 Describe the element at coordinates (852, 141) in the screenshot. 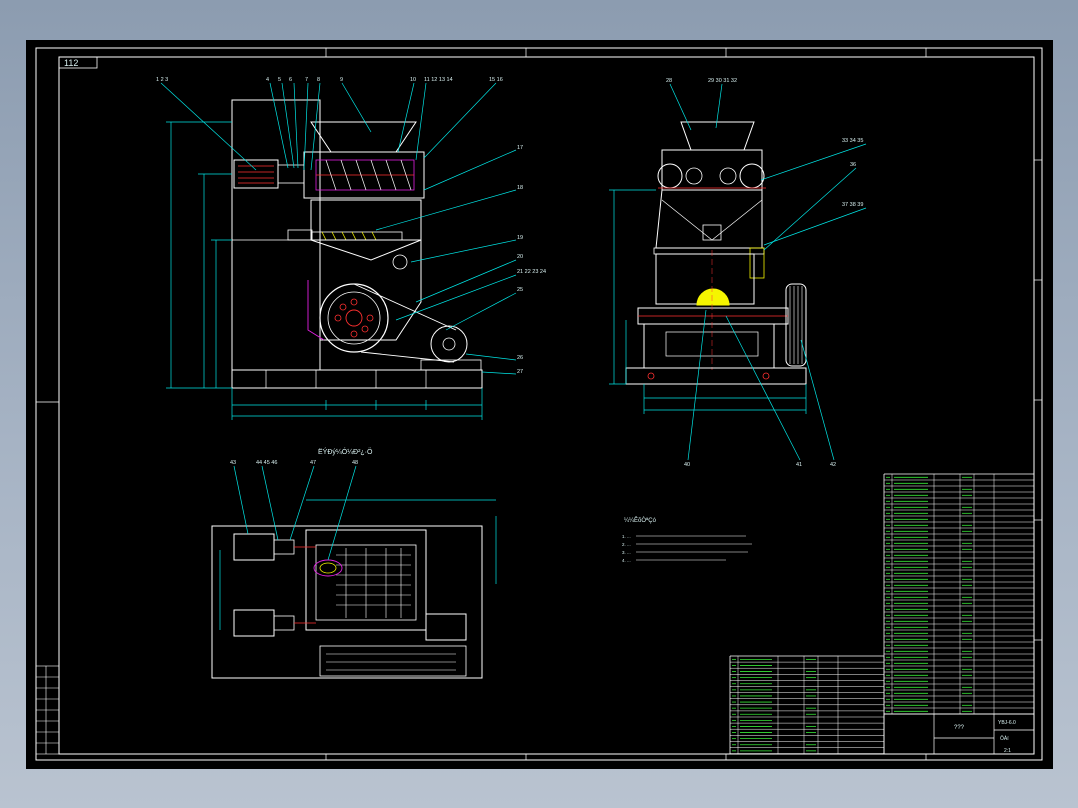

I see `label-33-35: 33 34 35` at that location.